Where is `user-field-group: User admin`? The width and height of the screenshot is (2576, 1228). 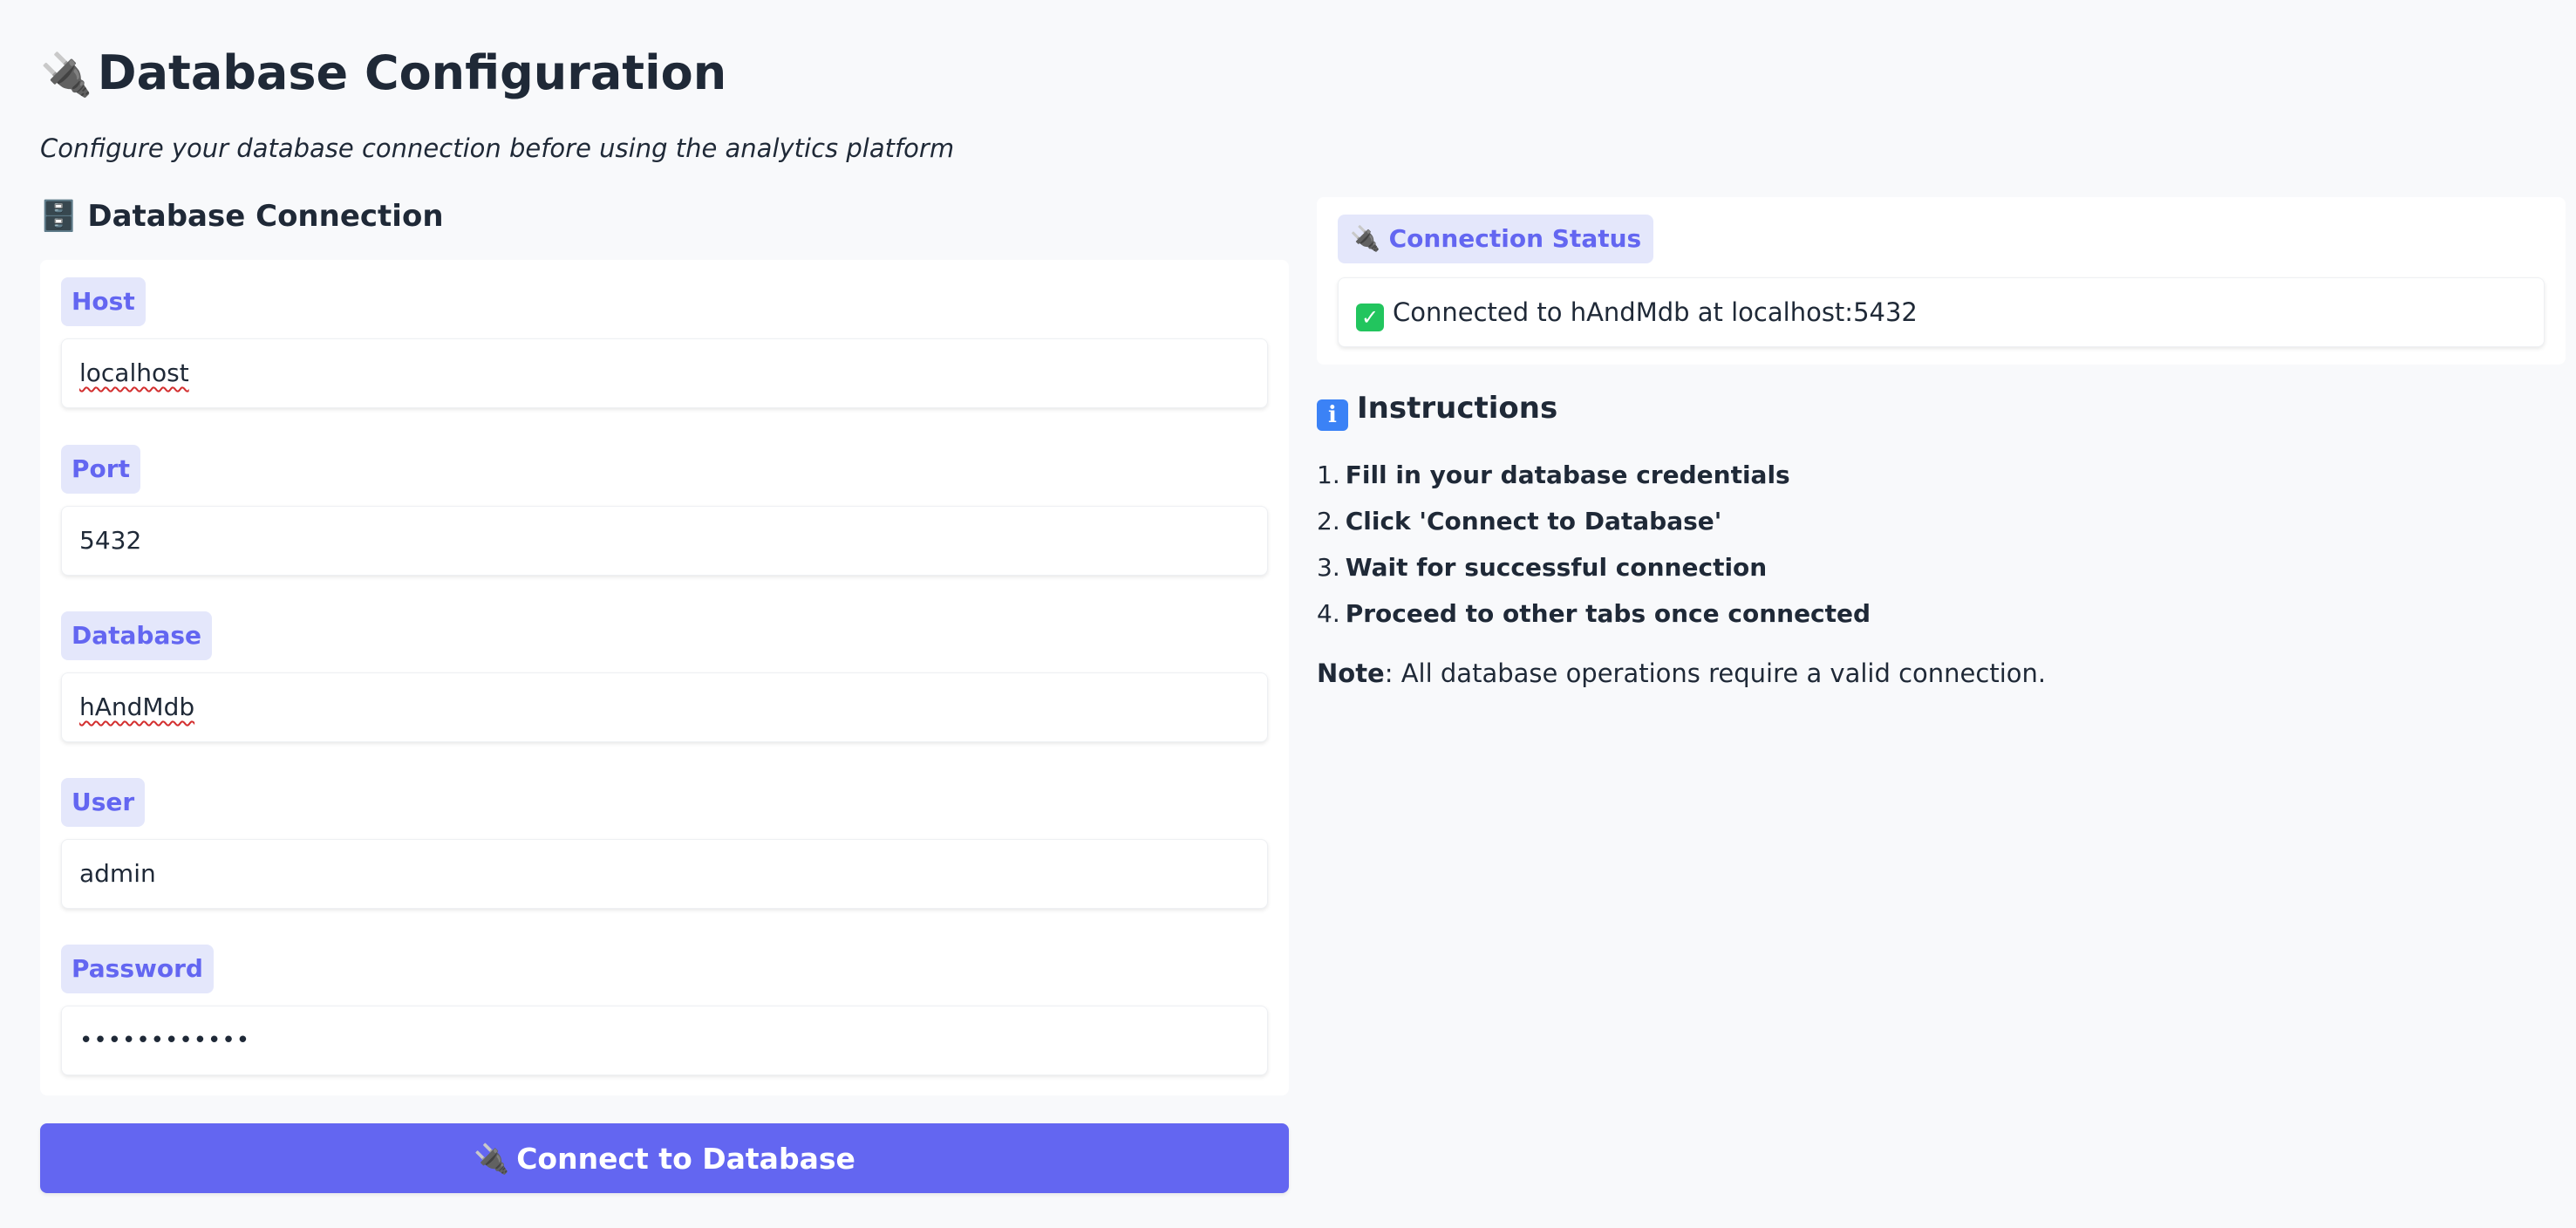 user-field-group: User admin is located at coordinates (665, 844).